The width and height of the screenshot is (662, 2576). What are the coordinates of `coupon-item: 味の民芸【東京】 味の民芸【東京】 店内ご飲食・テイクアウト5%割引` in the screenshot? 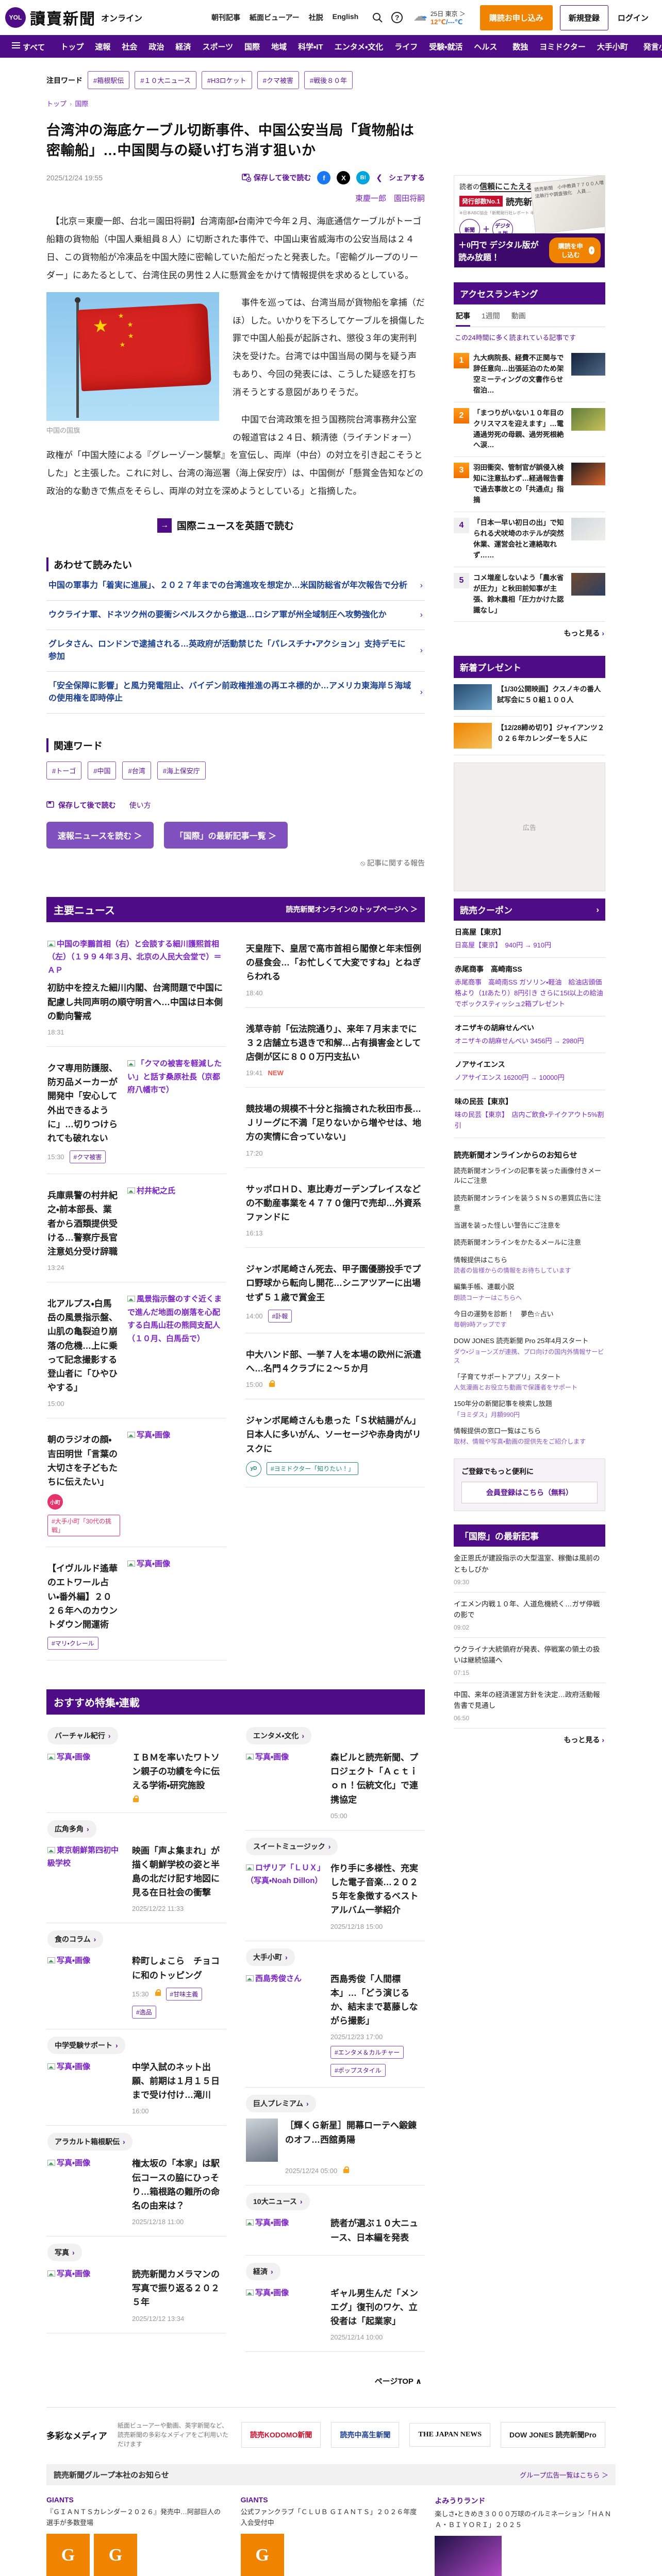 It's located at (529, 1114).